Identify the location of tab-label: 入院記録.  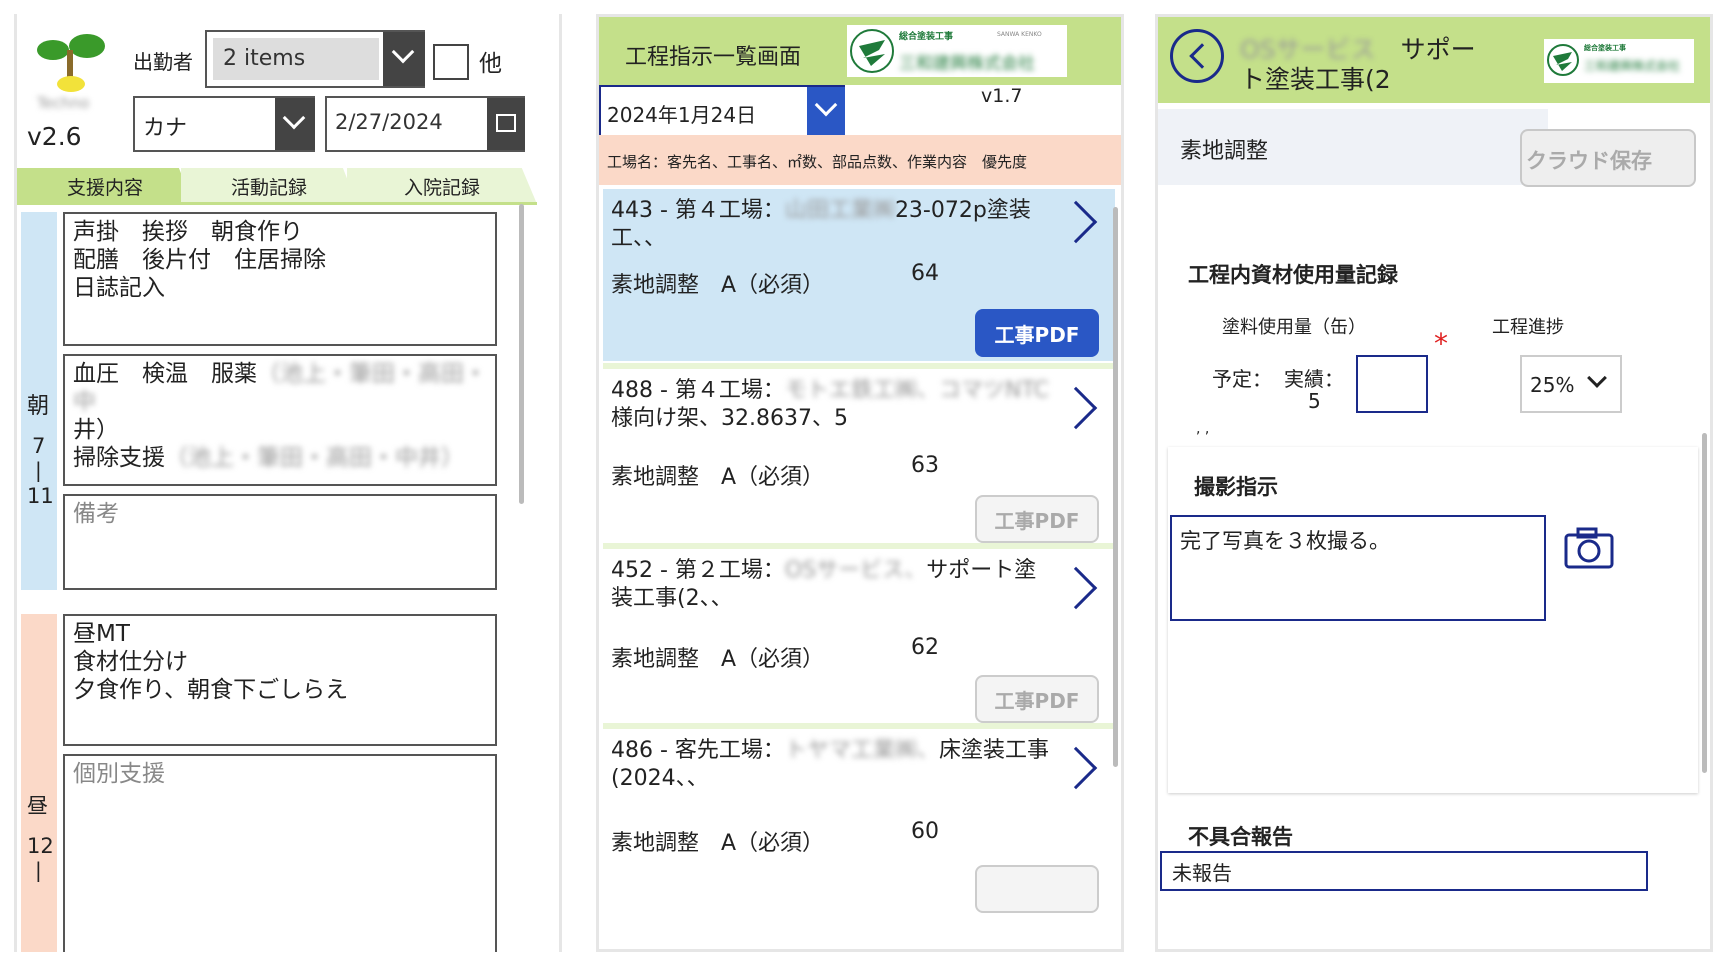
(441, 187).